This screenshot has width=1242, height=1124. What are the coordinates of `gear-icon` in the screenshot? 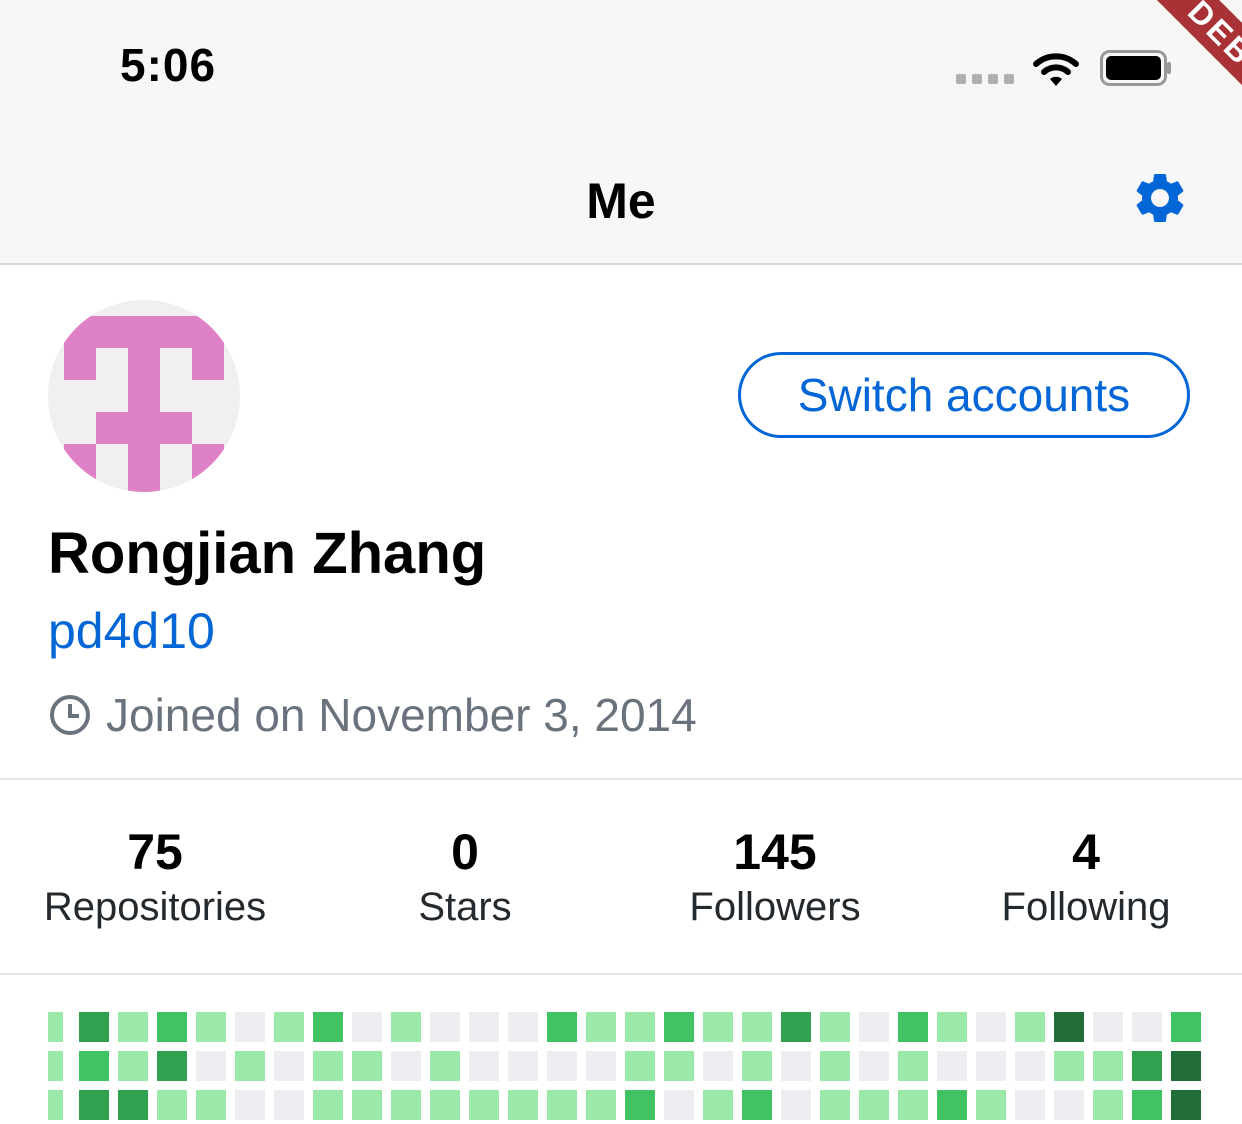 It's located at (1160, 198).